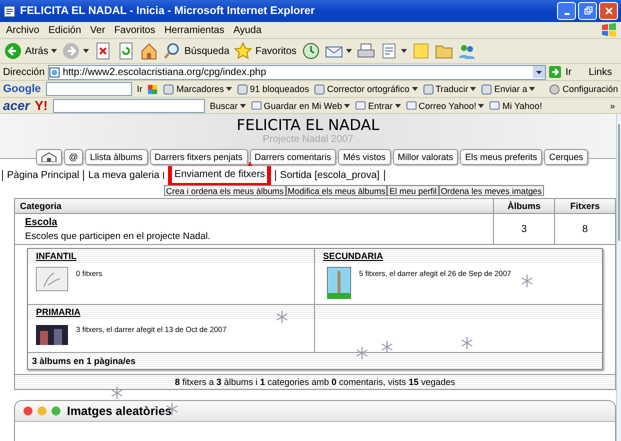 The height and width of the screenshot is (441, 621). What do you see at coordinates (228, 105) in the screenshot?
I see `search-button: Buscar` at bounding box center [228, 105].